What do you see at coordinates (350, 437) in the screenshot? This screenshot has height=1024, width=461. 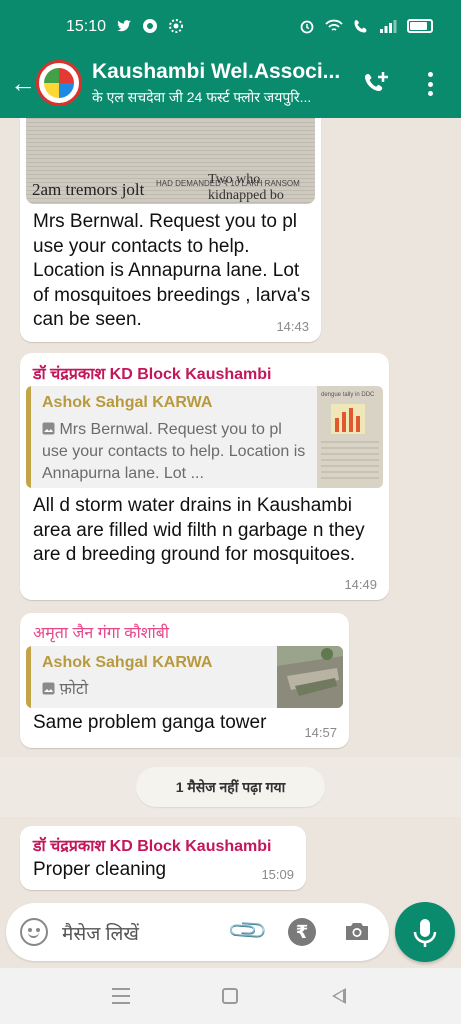 I see `quote-thumbnail: dengue tally in DDC` at bounding box center [350, 437].